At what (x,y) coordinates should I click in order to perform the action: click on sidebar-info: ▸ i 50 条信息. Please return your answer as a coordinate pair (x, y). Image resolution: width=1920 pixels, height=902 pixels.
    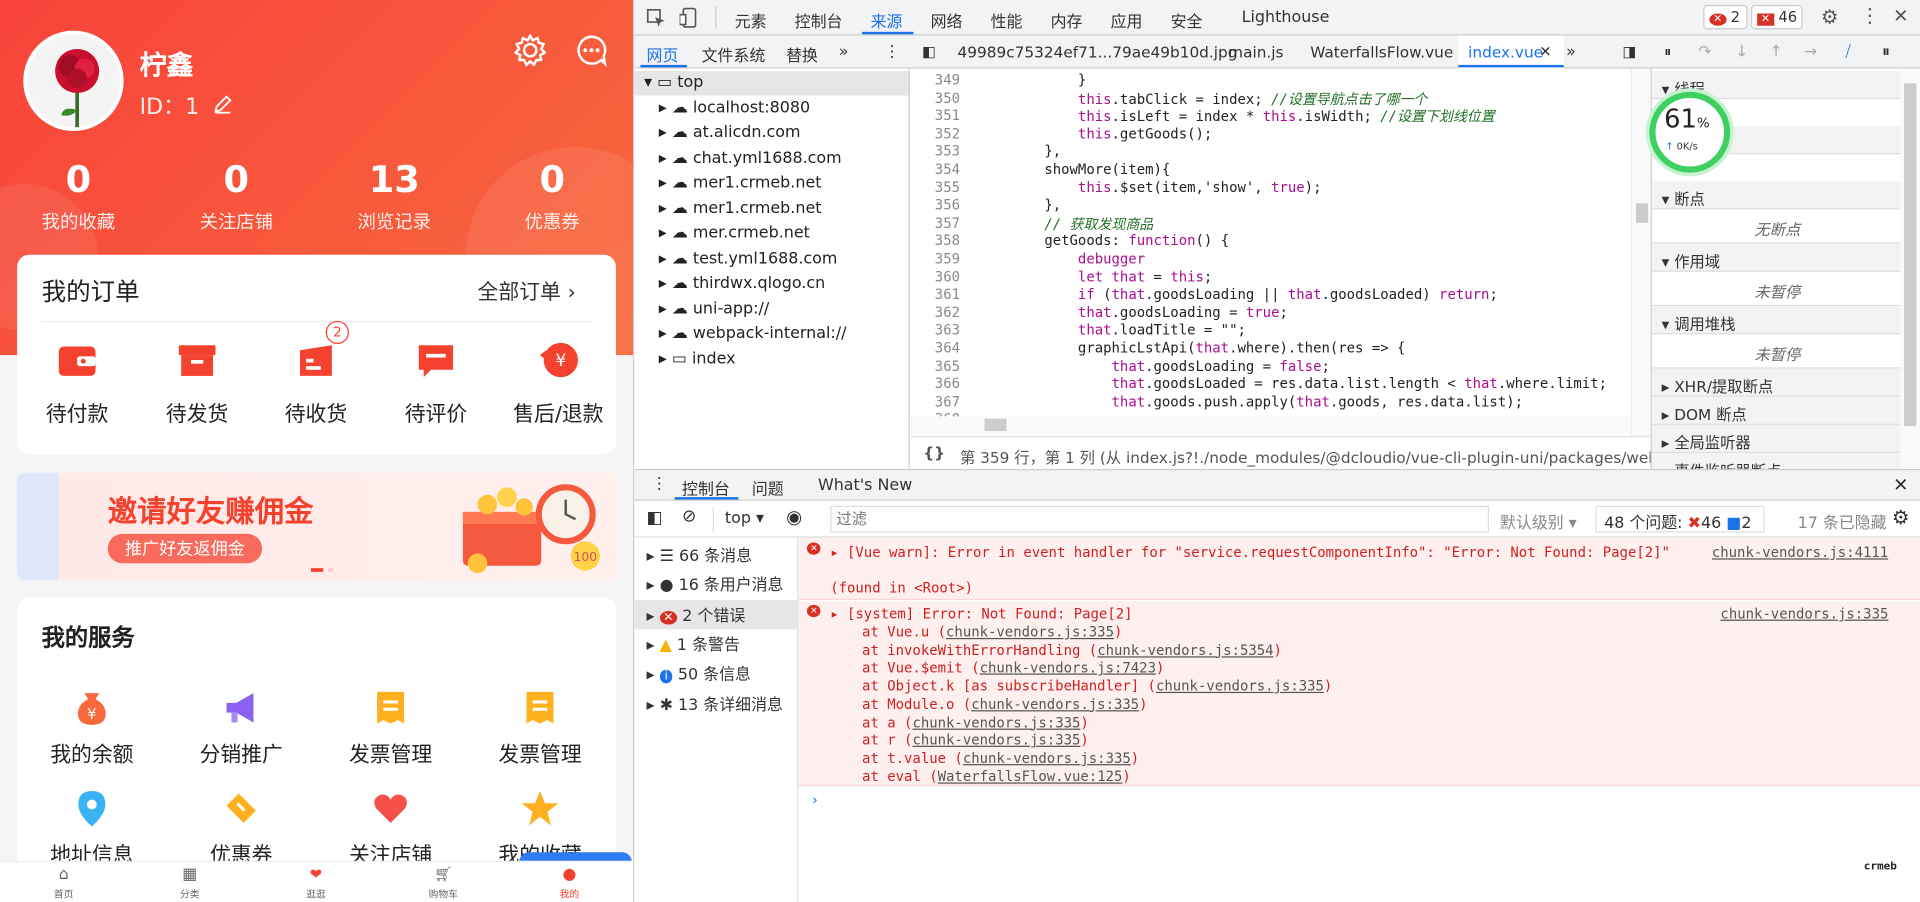
    Looking at the image, I should click on (699, 675).